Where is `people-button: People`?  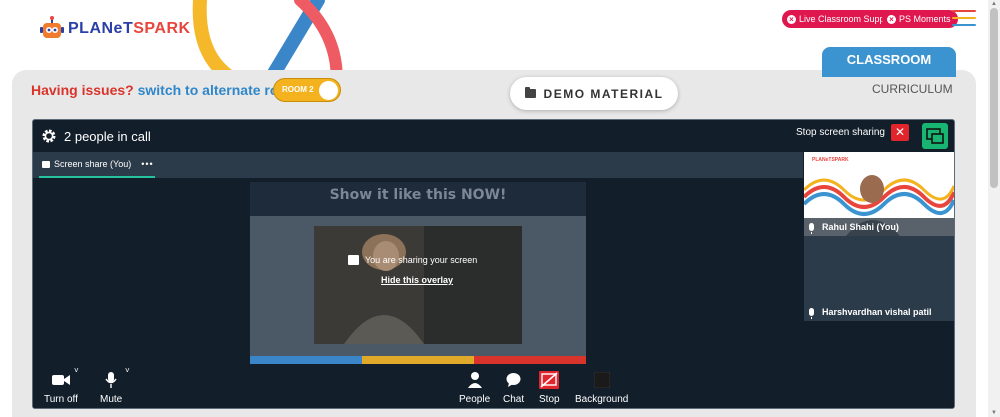
people-button: People is located at coordinates (474, 384).